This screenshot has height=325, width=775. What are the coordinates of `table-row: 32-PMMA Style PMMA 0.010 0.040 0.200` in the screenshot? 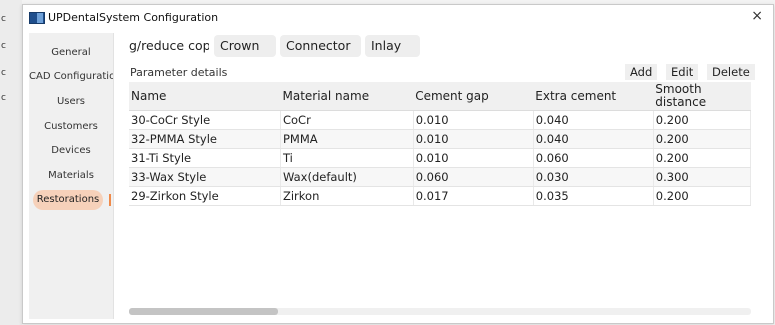 It's located at (440, 139).